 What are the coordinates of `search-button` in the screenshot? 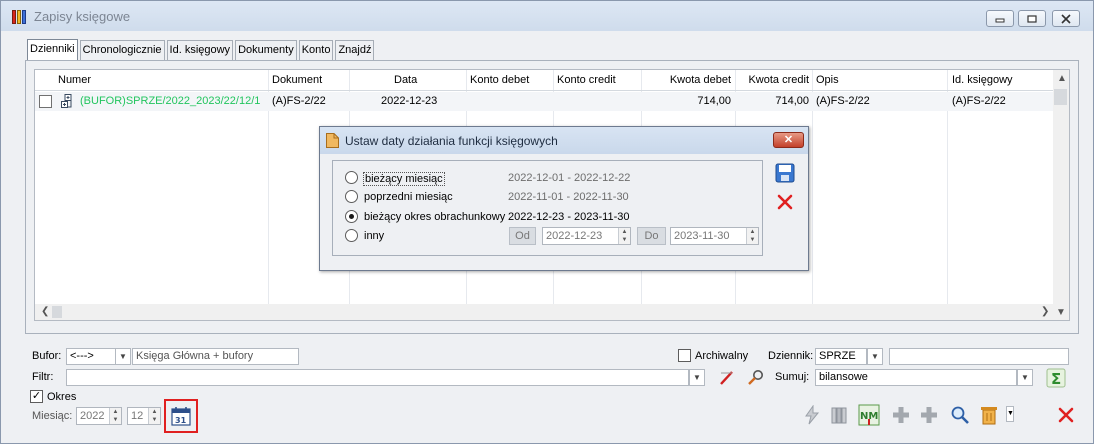 It's located at (960, 415).